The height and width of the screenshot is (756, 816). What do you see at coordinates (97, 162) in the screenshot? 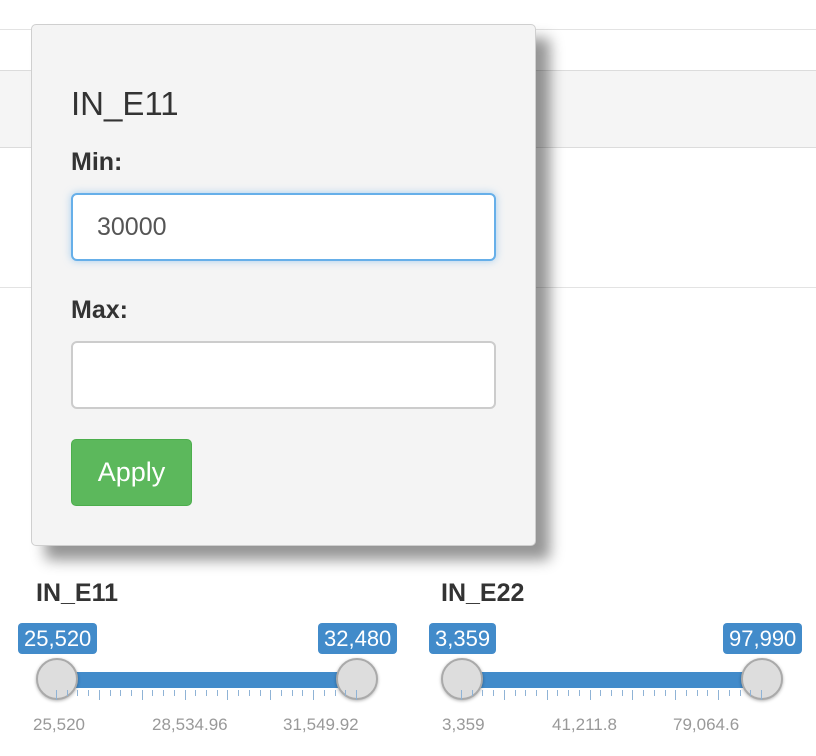
I see `min-label: Min:` at bounding box center [97, 162].